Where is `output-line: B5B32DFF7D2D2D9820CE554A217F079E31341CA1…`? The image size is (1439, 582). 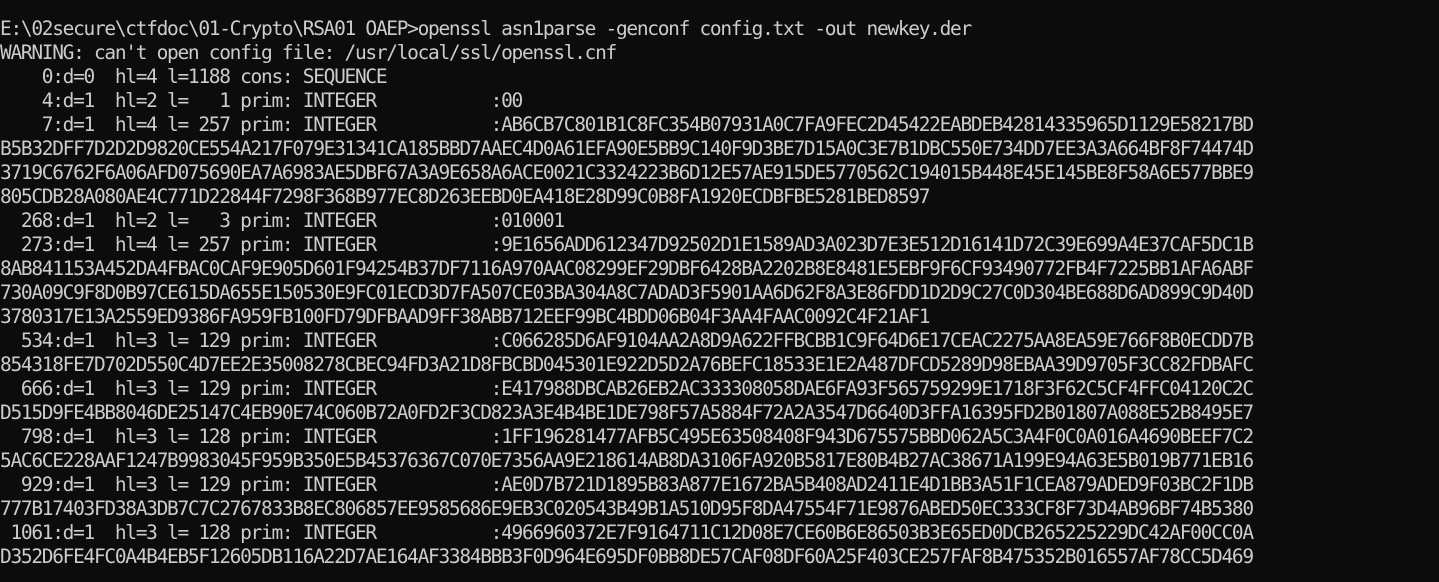
output-line: B5B32DFF7D2D2D9820CE554A217F079E31341CA1… is located at coordinates (627, 148).